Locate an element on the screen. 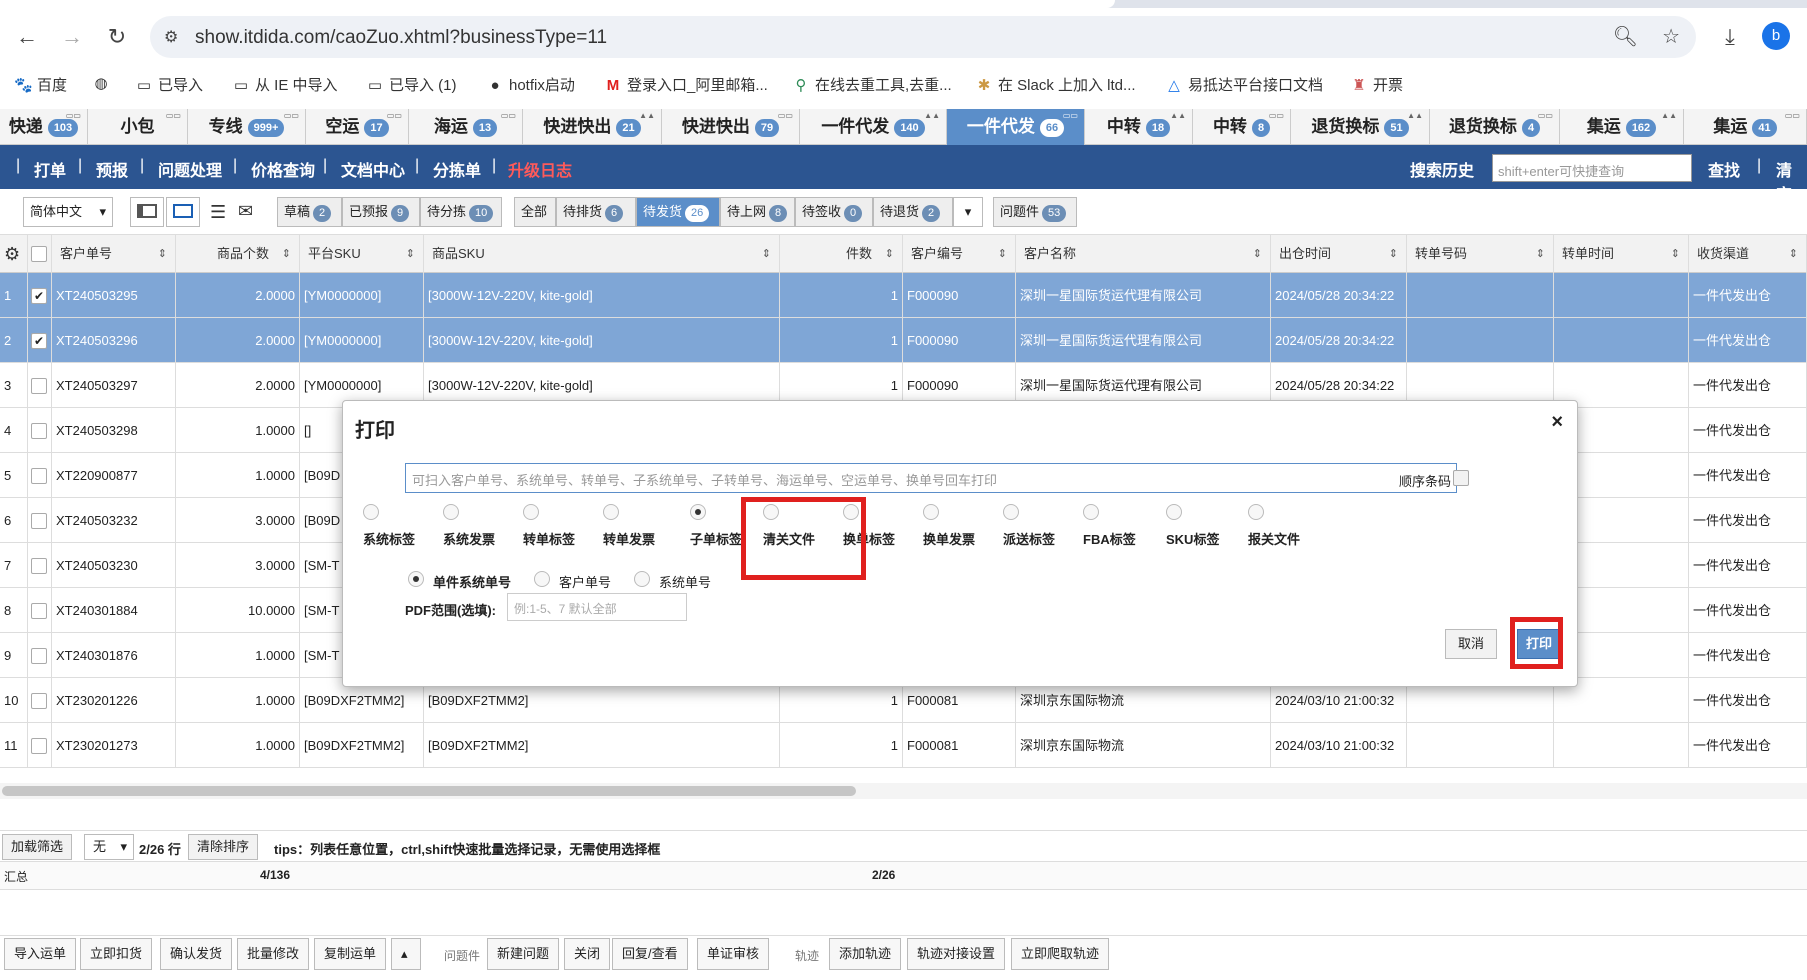  cancel-button: 取消 is located at coordinates (1471, 644).